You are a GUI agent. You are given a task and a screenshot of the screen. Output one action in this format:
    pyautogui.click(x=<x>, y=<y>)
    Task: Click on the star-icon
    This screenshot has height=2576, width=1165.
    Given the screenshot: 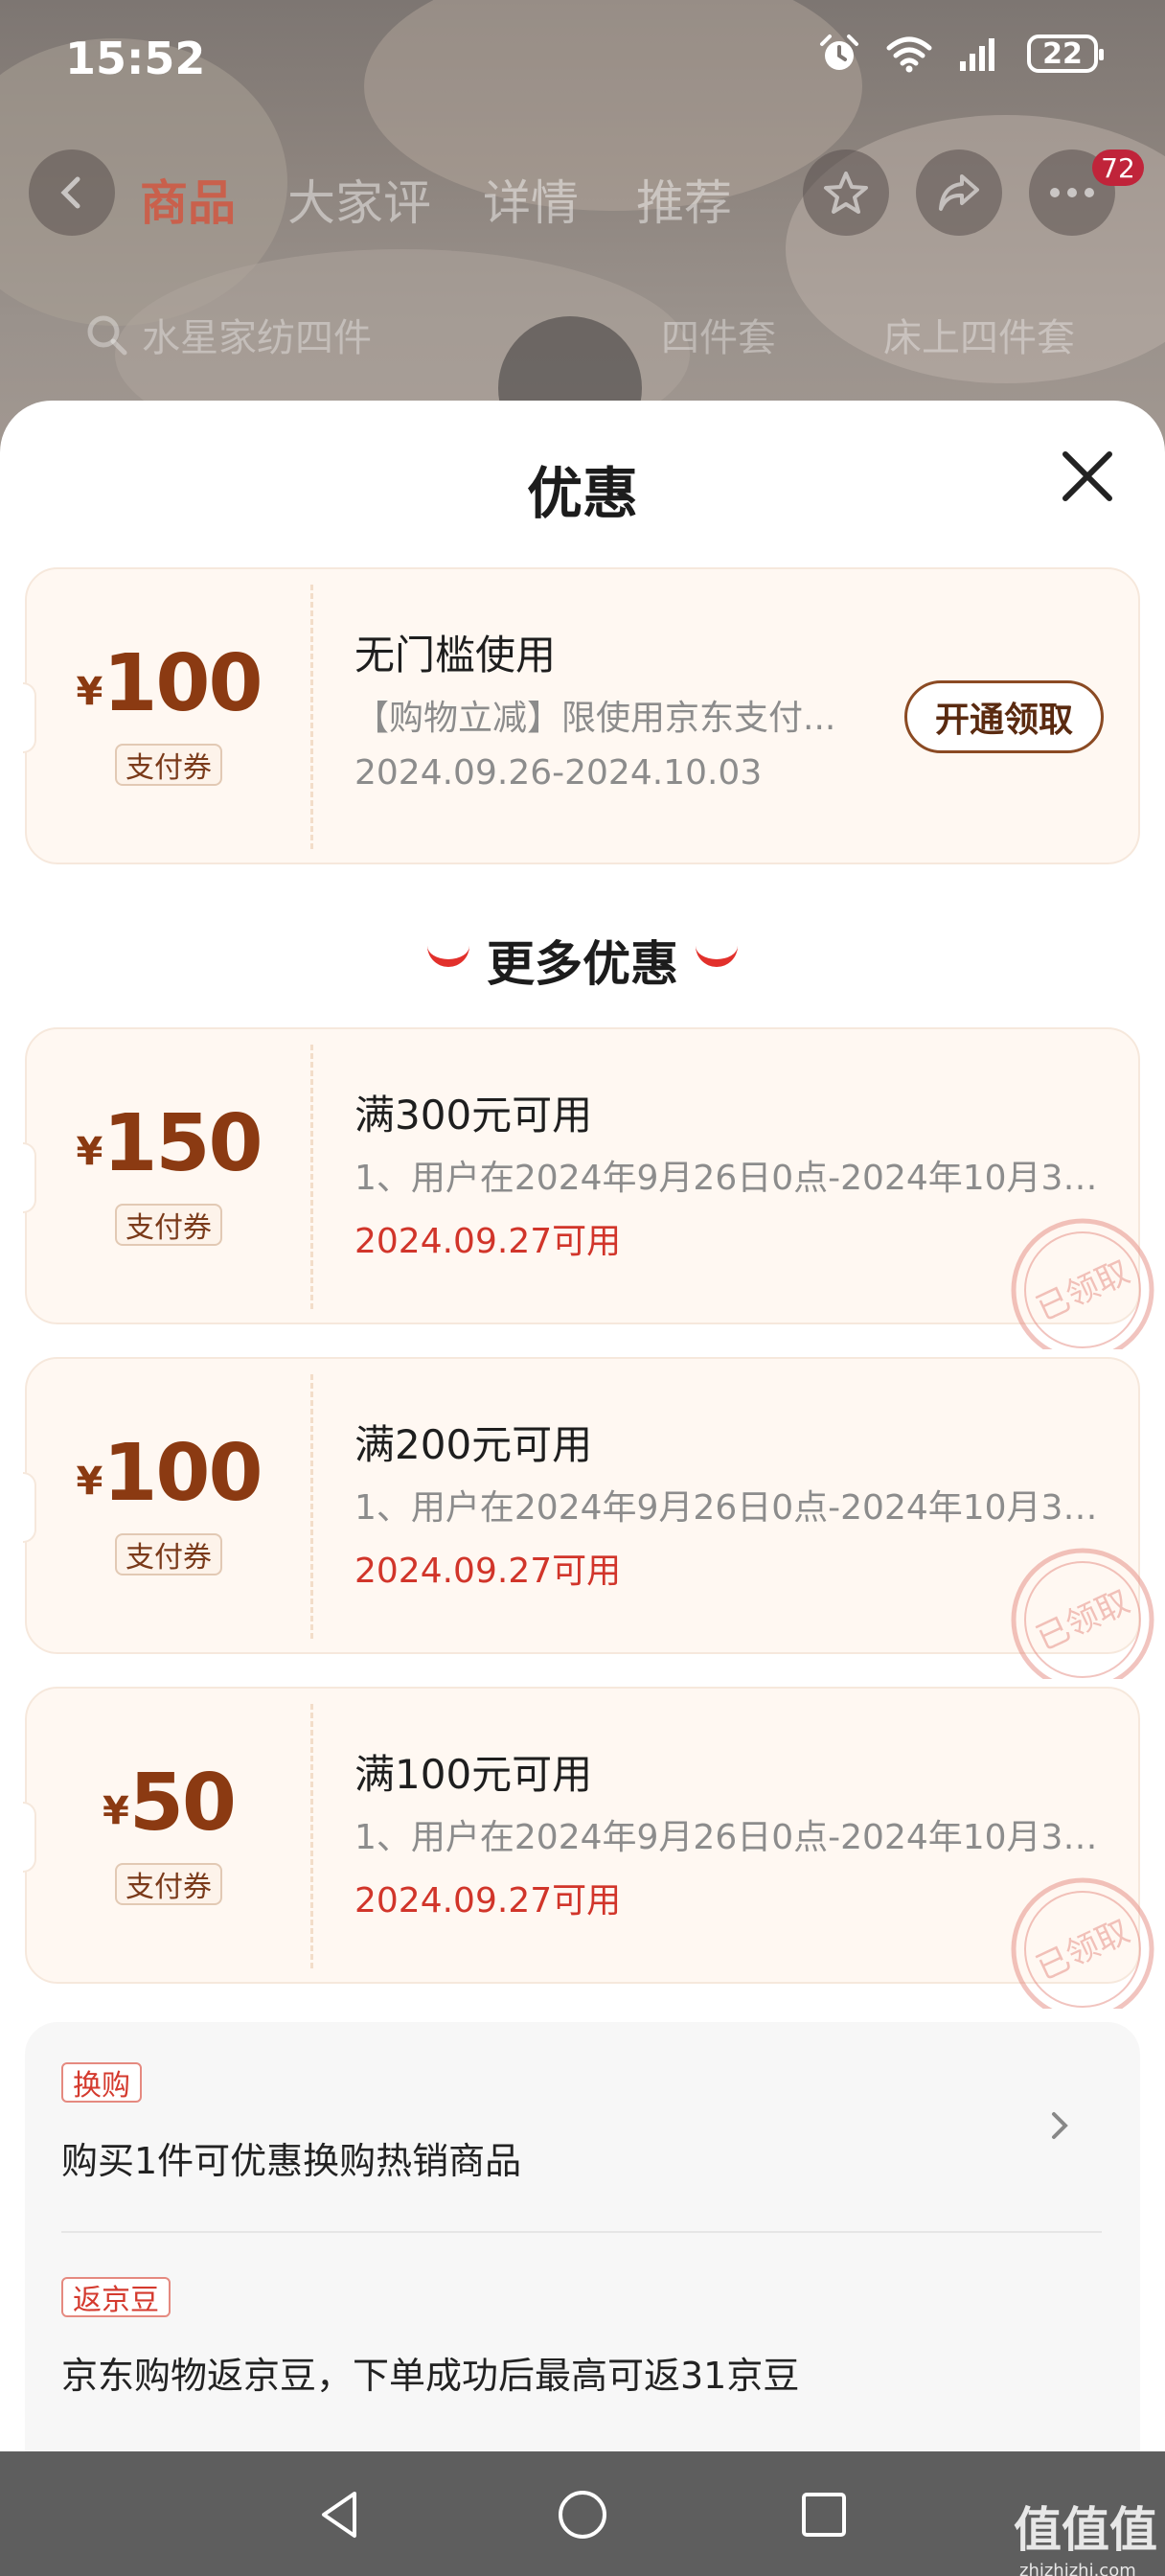 What is the action you would take?
    pyautogui.click(x=846, y=193)
    